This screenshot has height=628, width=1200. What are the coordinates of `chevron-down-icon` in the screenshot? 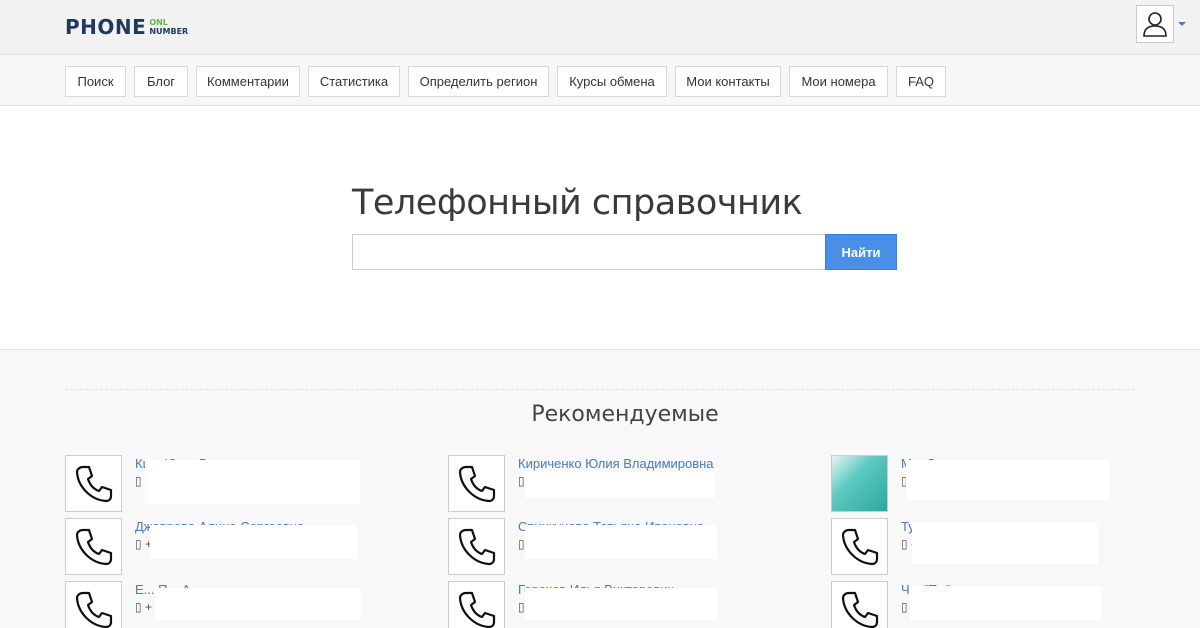 It's located at (1182, 24).